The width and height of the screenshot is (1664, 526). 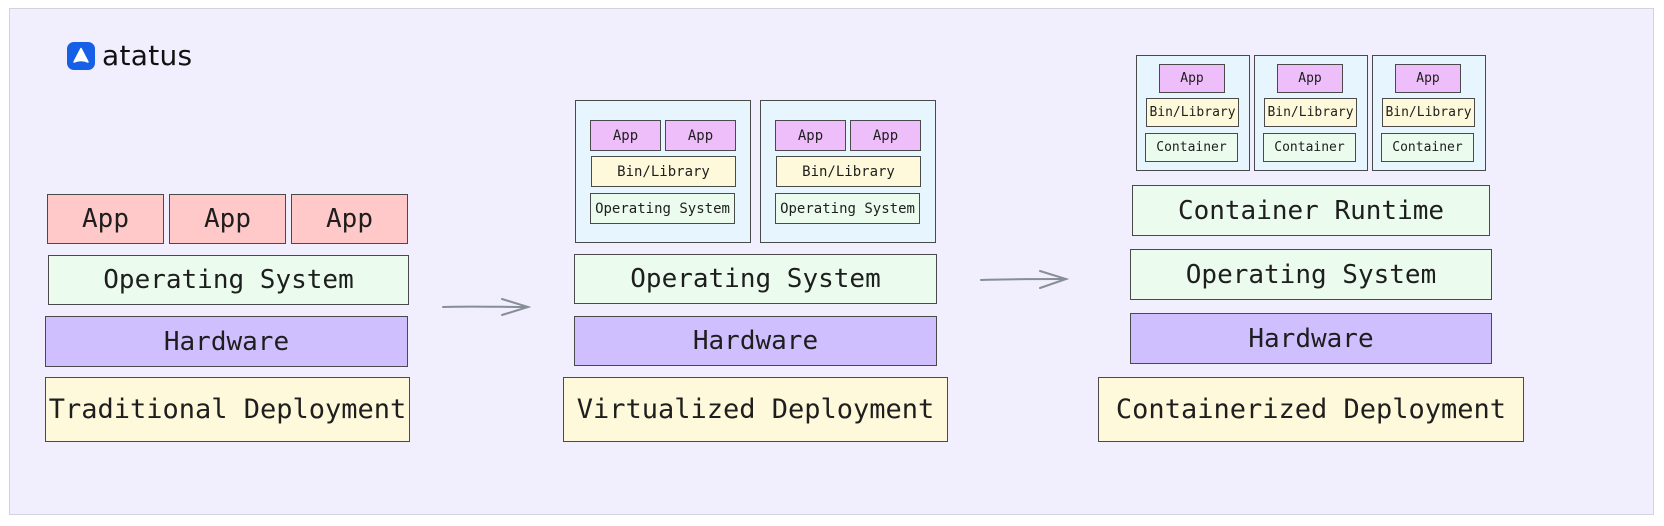 What do you see at coordinates (227, 409) in the screenshot?
I see `deployment-label: Traditional Deployment` at bounding box center [227, 409].